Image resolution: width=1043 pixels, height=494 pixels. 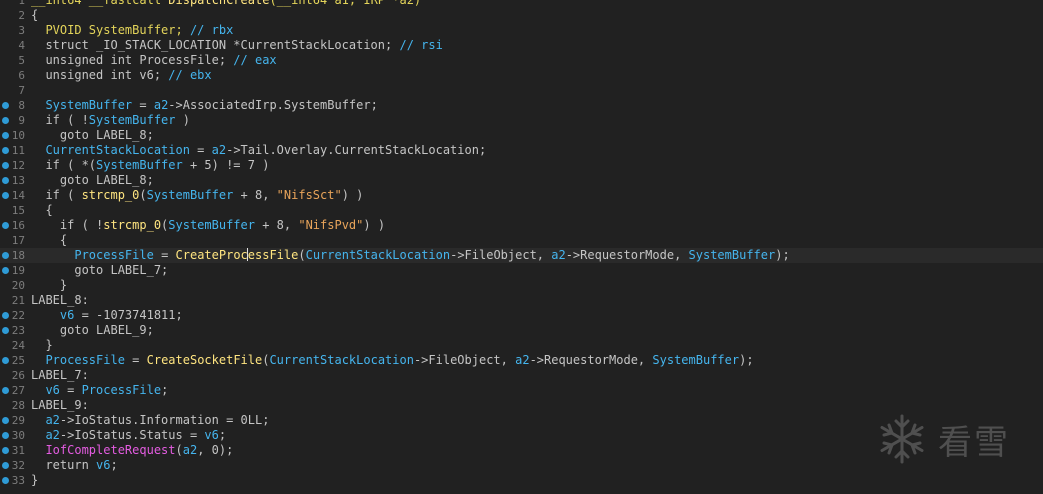 What do you see at coordinates (521, 240) in the screenshot?
I see `code-line: 17 {` at bounding box center [521, 240].